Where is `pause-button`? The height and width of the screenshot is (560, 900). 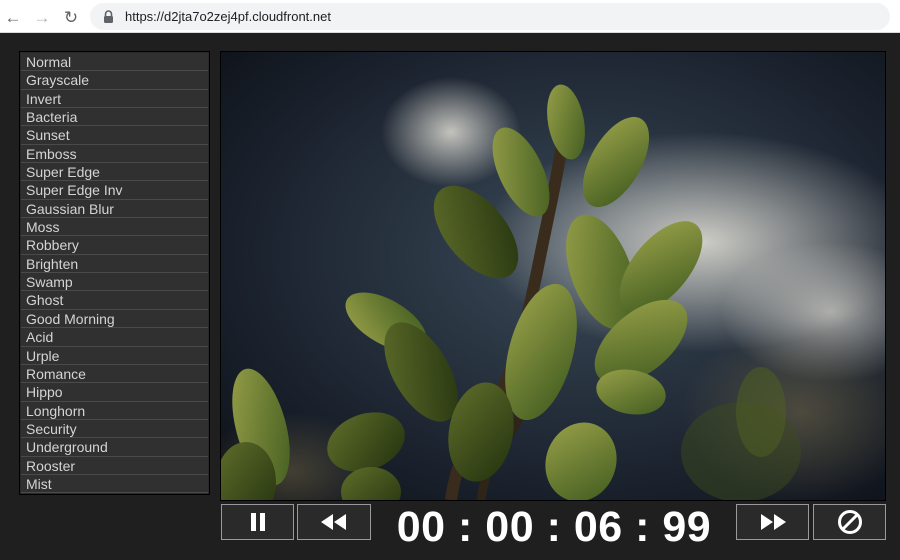 pause-button is located at coordinates (257, 522).